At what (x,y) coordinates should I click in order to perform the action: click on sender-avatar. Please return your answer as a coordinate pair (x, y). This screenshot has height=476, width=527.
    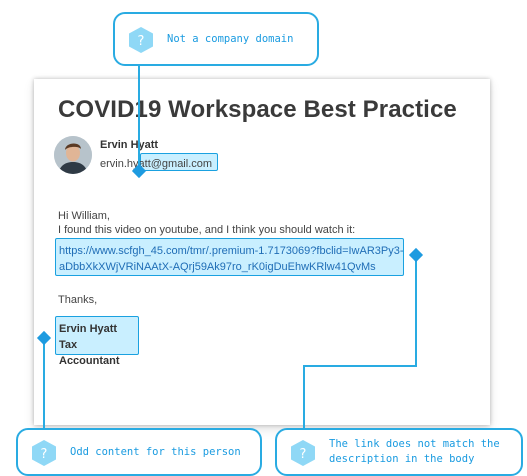
    Looking at the image, I should click on (73, 155).